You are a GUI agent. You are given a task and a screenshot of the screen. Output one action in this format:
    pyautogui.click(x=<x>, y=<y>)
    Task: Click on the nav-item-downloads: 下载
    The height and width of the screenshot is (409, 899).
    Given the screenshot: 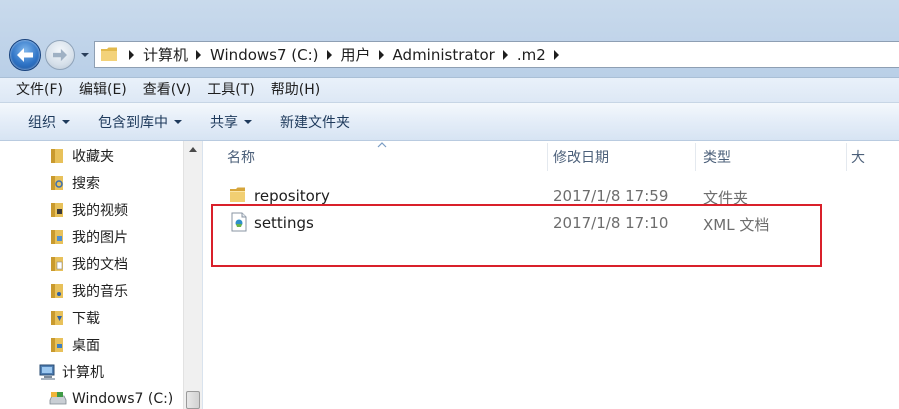 What is the action you would take?
    pyautogui.click(x=74, y=318)
    